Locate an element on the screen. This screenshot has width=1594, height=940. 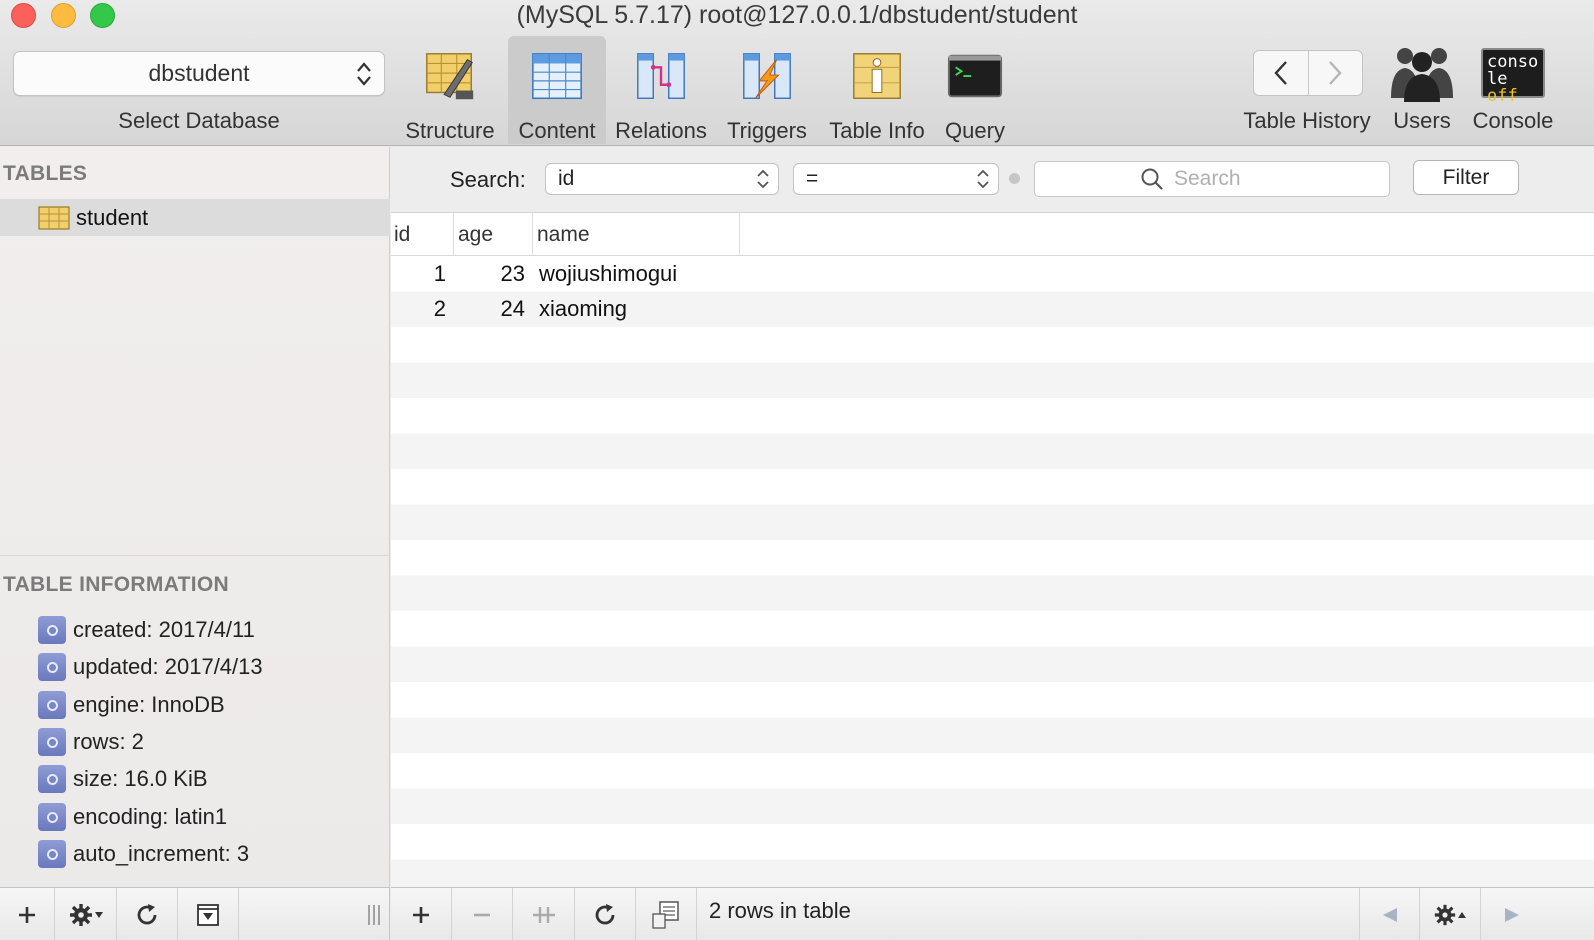
console-label: Console is located at coordinates (1513, 120).